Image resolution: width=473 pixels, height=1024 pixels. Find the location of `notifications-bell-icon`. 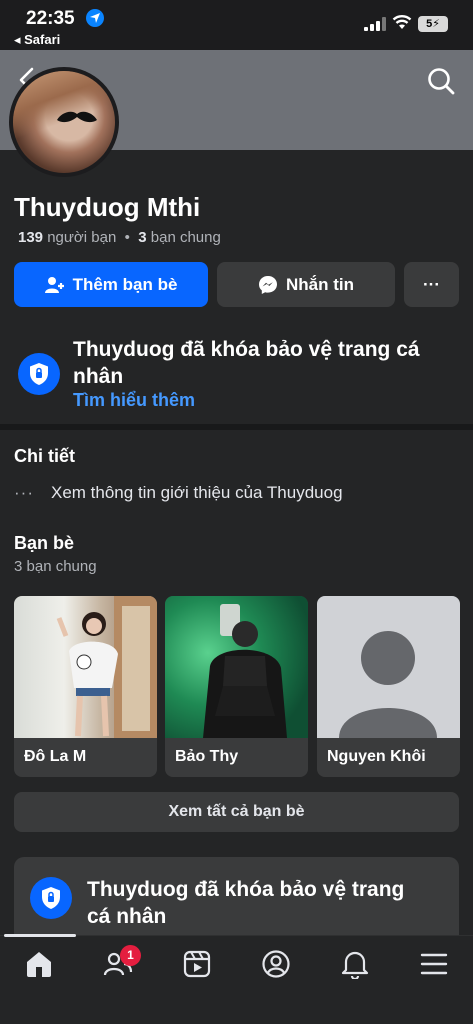

notifications-bell-icon is located at coordinates (355, 964).